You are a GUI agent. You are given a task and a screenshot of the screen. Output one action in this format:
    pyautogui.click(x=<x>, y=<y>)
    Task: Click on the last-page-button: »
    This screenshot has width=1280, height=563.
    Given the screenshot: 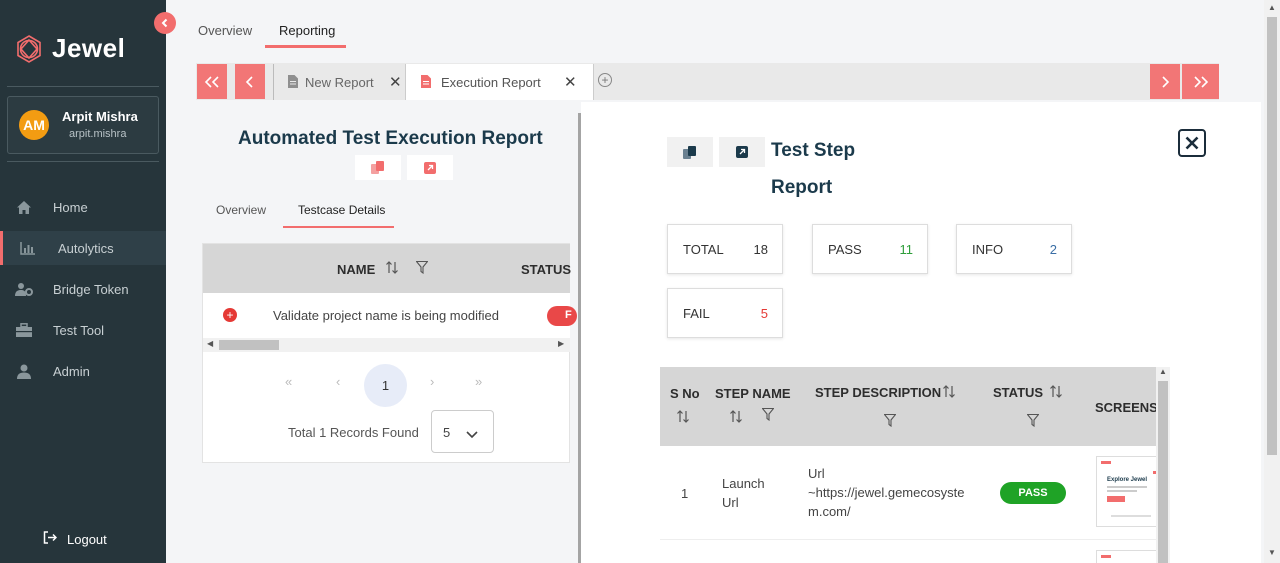 What is the action you would take?
    pyautogui.click(x=478, y=381)
    